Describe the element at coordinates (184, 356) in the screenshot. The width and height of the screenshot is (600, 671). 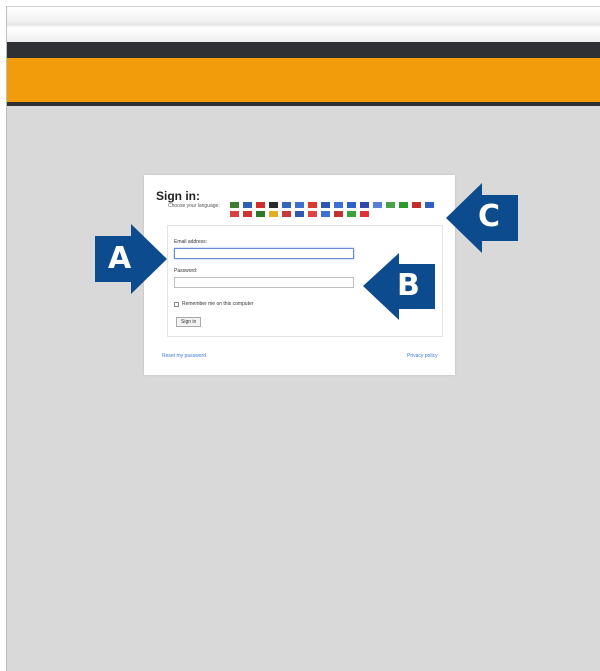
I see `reset-password-link: Reset my password` at that location.